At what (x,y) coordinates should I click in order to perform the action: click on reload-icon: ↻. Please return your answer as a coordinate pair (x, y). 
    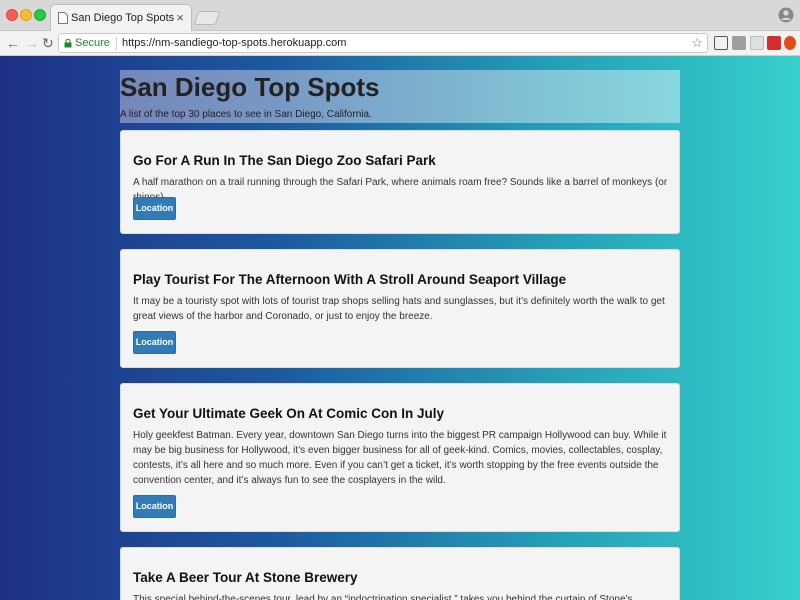
    Looking at the image, I should click on (48, 43).